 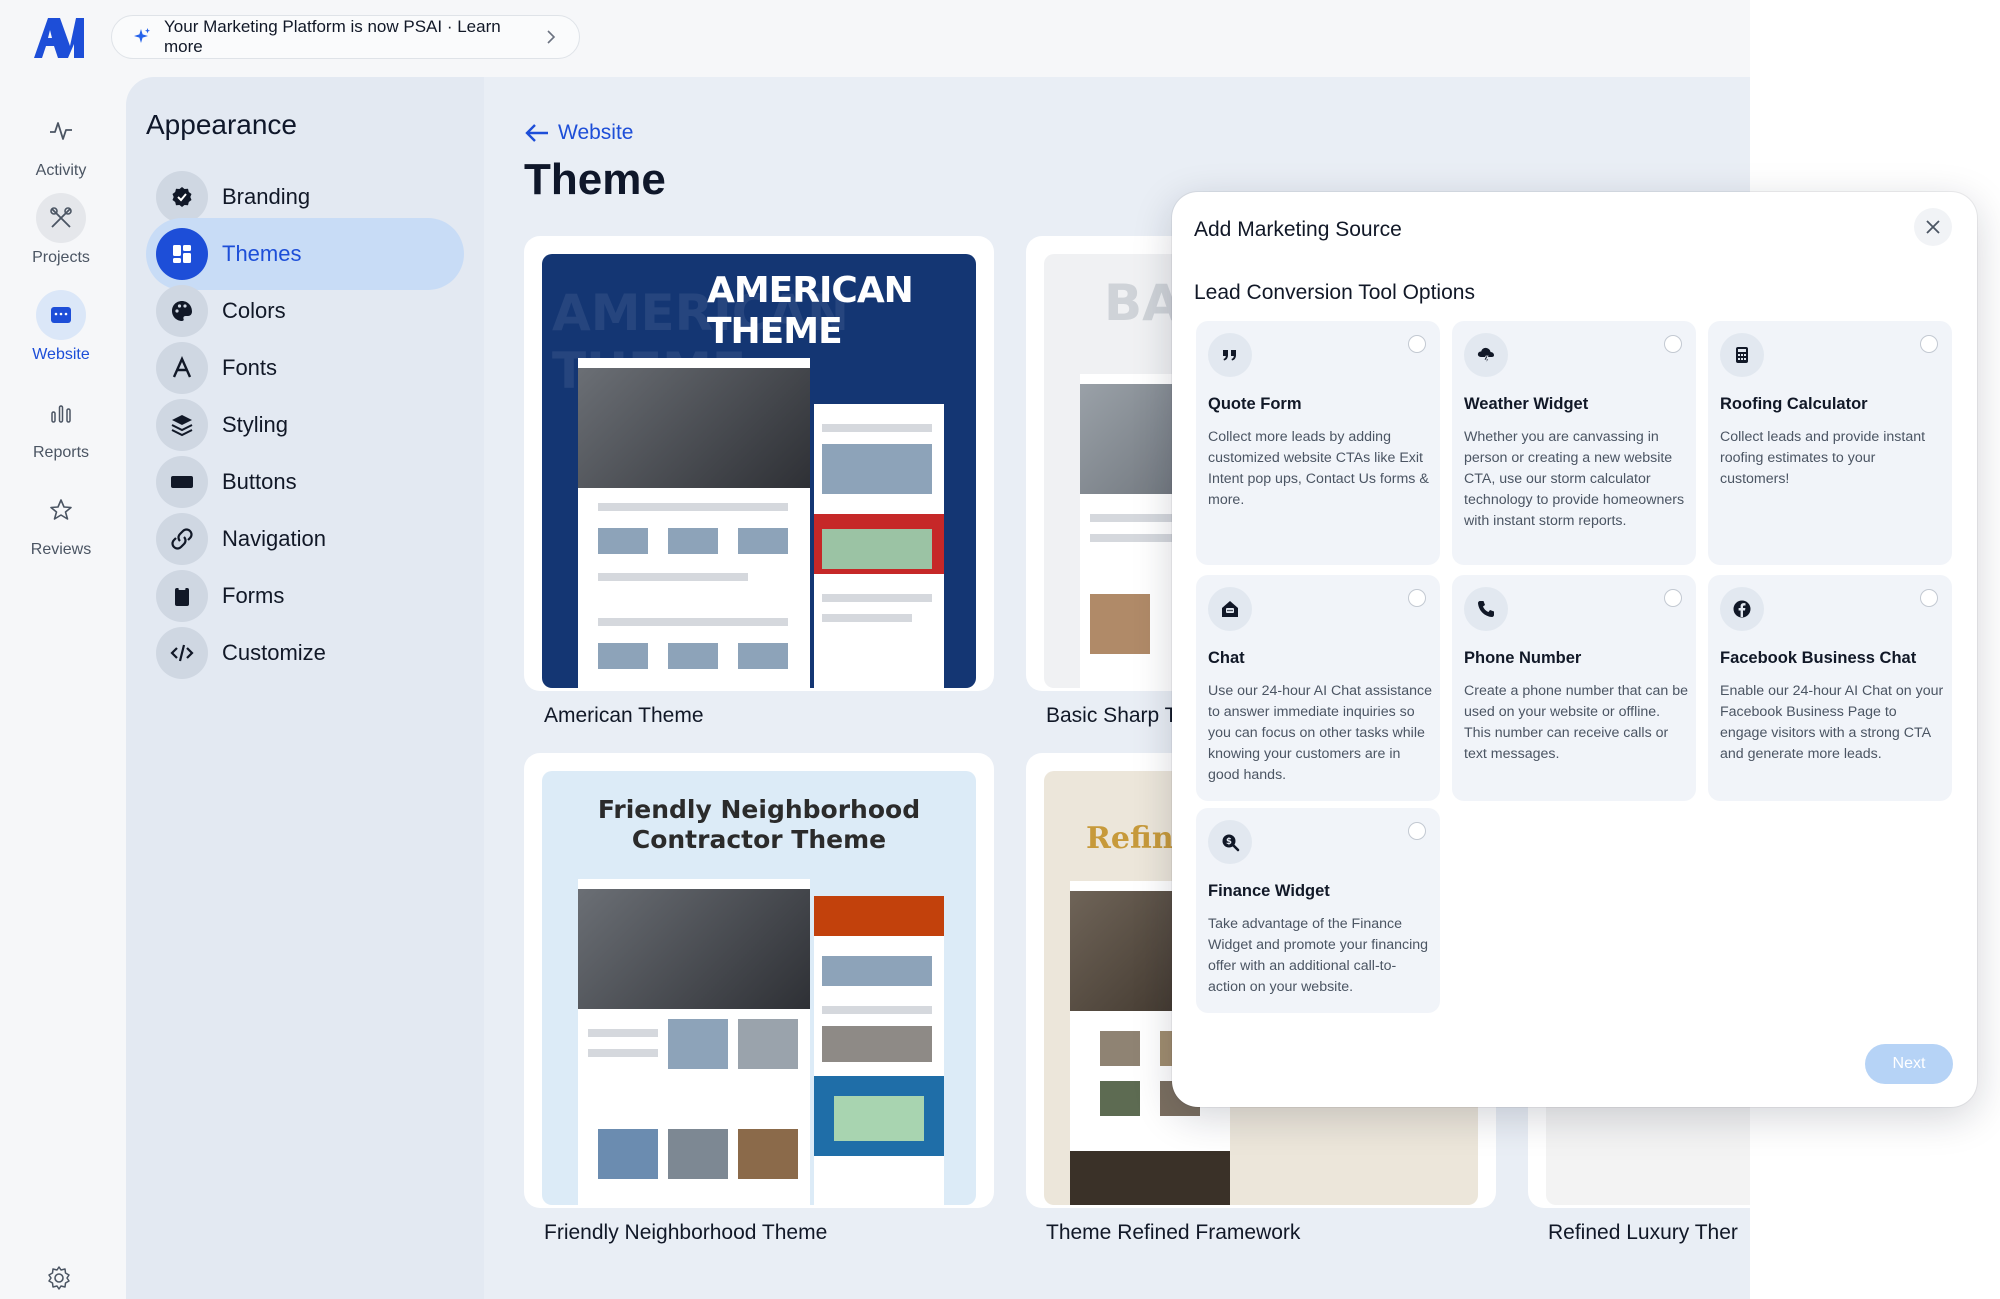 I want to click on close-button, so click(x=1933, y=227).